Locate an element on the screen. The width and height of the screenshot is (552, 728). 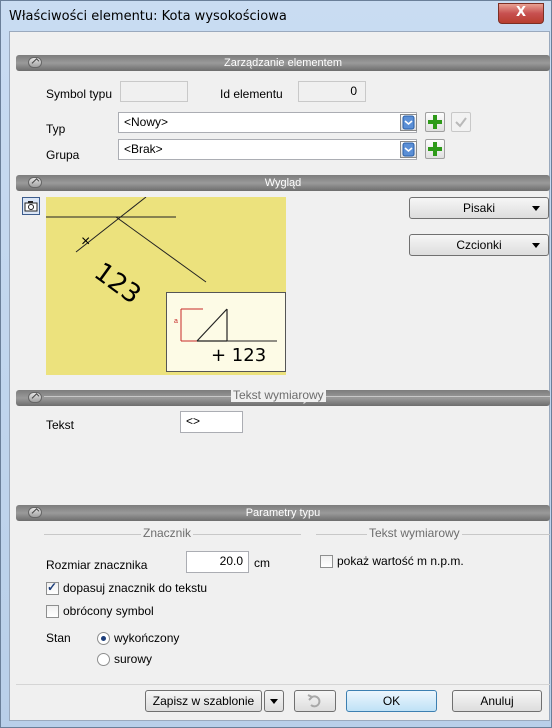
add-type-button is located at coordinates (435, 122).